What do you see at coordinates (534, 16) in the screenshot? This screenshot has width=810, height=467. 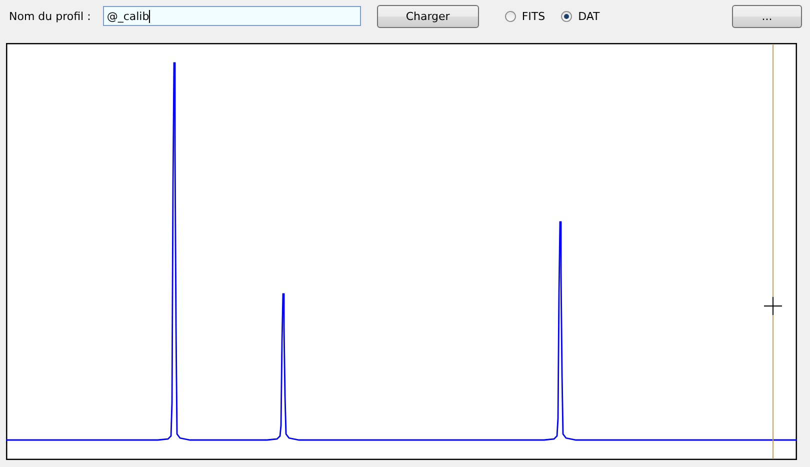 I see `radio-label: FITS` at bounding box center [534, 16].